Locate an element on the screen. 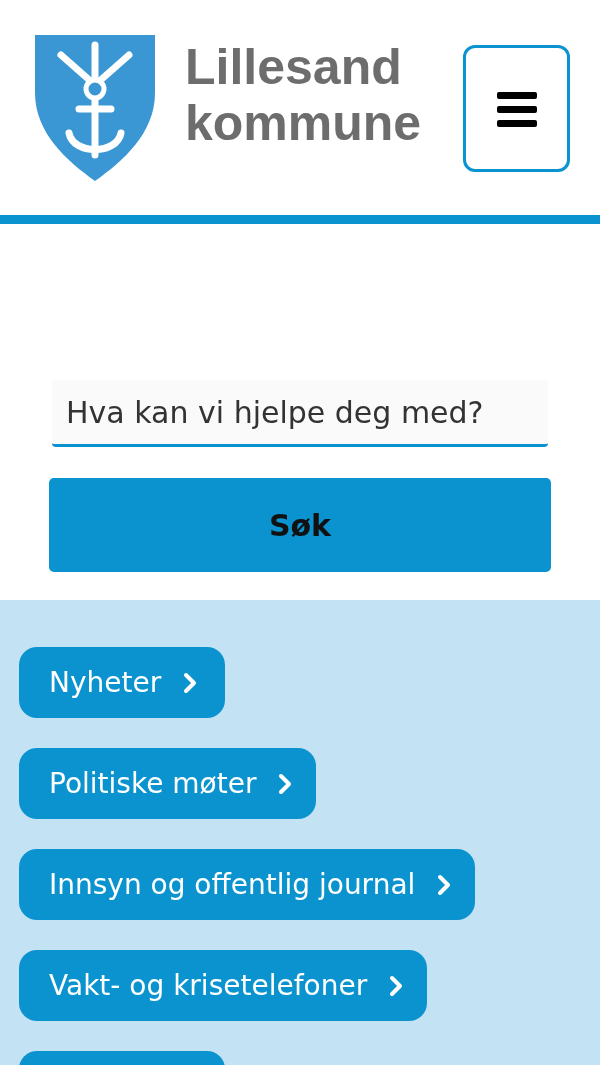 The height and width of the screenshot is (1065, 600). anchor-shield-logo-icon is located at coordinates (95, 107).